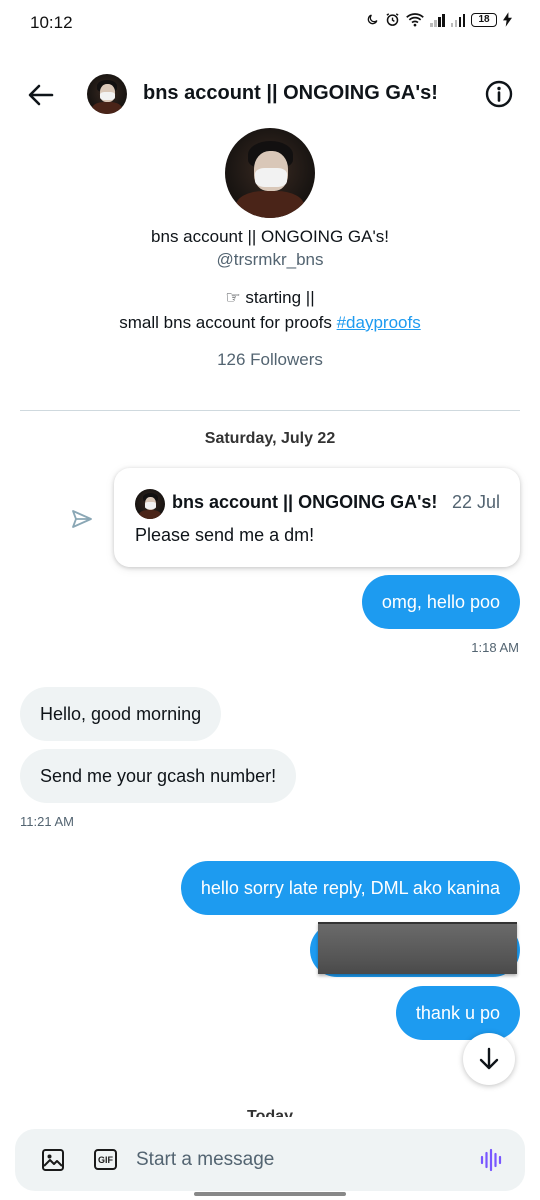 Image resolution: width=540 pixels, height=1200 pixels. I want to click on followers-count: 126 Followers, so click(270, 360).